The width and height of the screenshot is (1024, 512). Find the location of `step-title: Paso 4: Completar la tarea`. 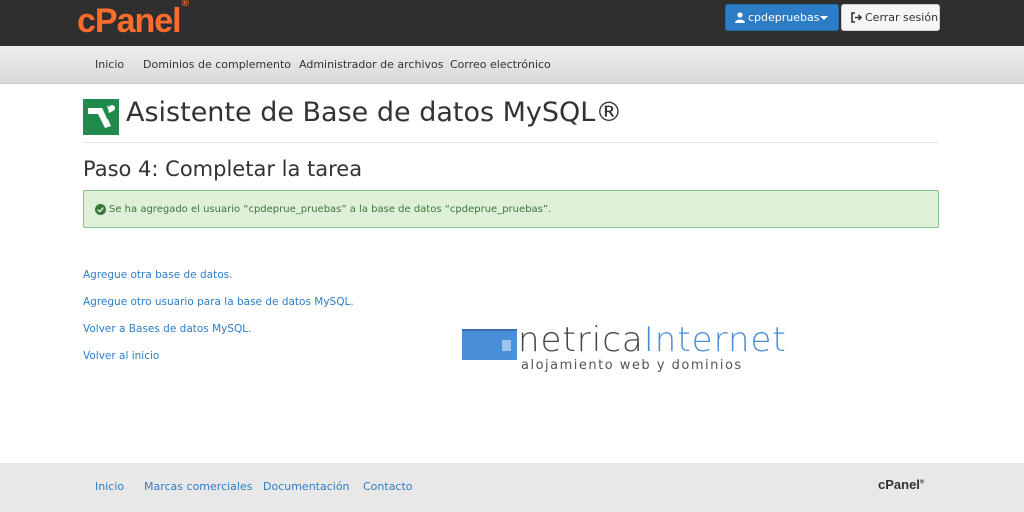

step-title: Paso 4: Completar la tarea is located at coordinates (223, 169).